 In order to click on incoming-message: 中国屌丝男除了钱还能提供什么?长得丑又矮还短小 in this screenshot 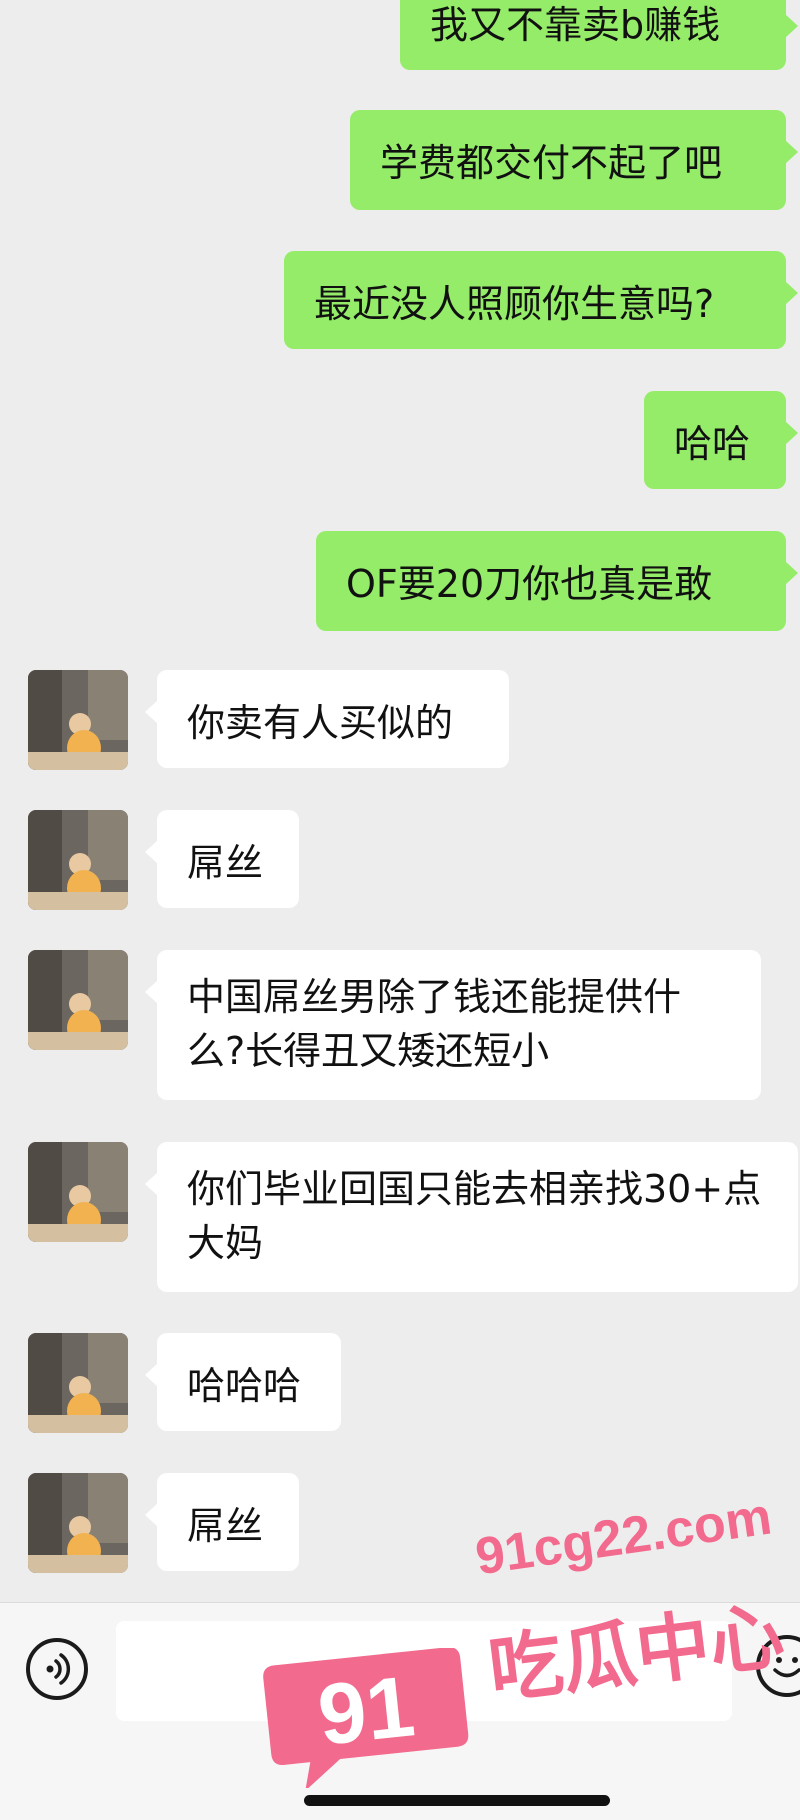, I will do `click(453, 1025)`.